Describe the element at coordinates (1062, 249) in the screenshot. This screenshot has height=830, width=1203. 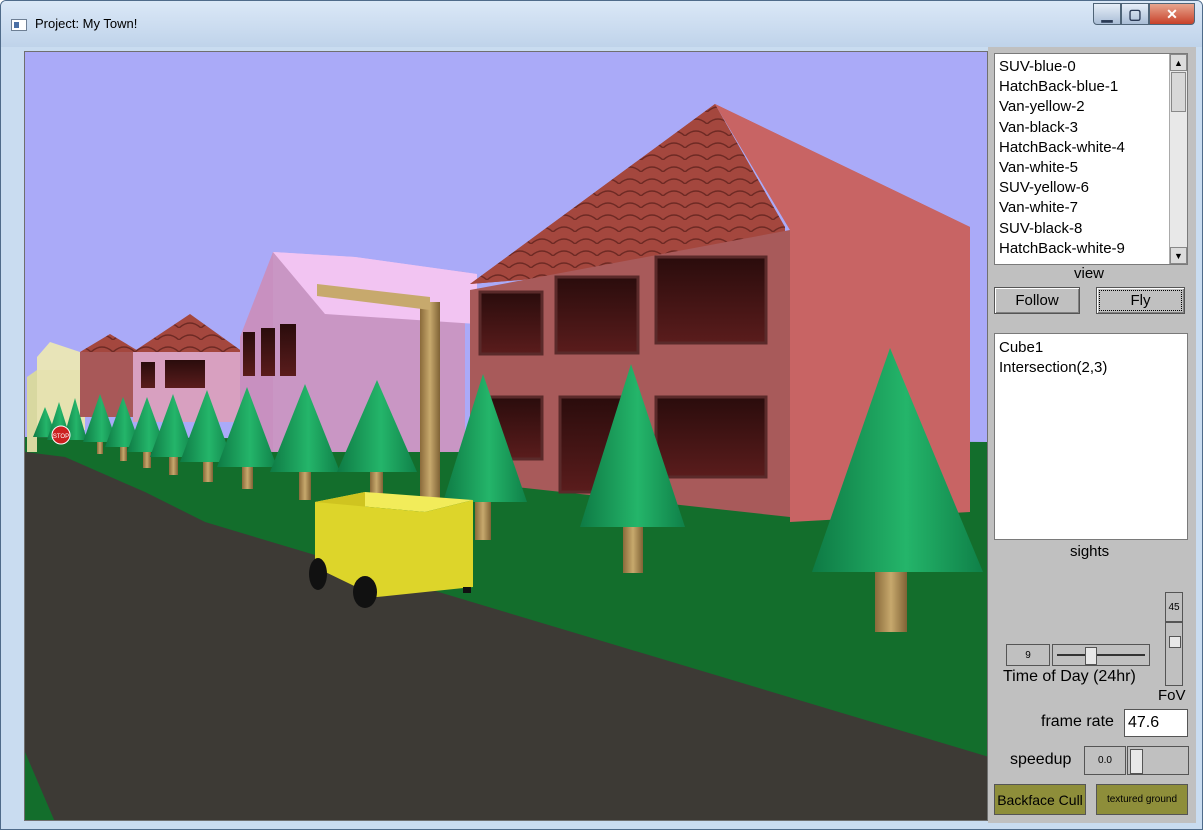
I see `vehicle-item: HatchBack-white-9` at that location.